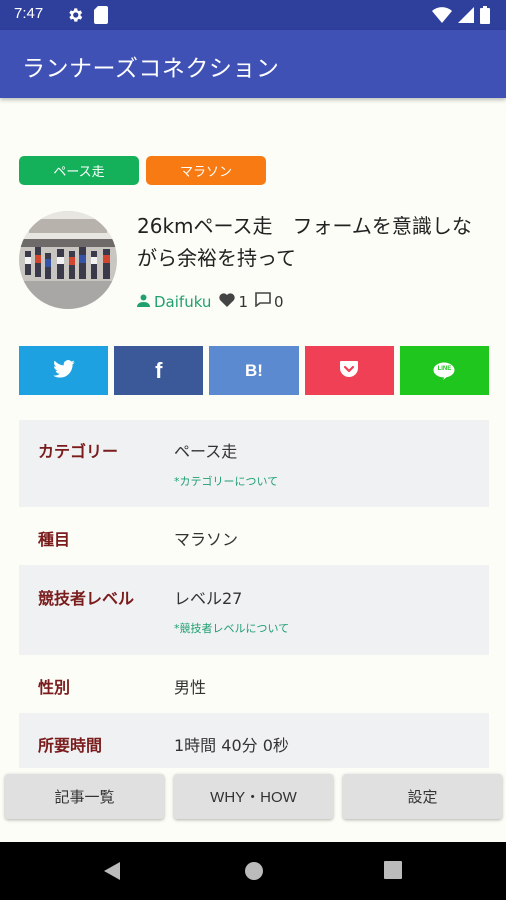 Image resolution: width=506 pixels, height=900 pixels. What do you see at coordinates (226, 481) in the screenshot?
I see `category-help-link: *カテゴリーについて` at bounding box center [226, 481].